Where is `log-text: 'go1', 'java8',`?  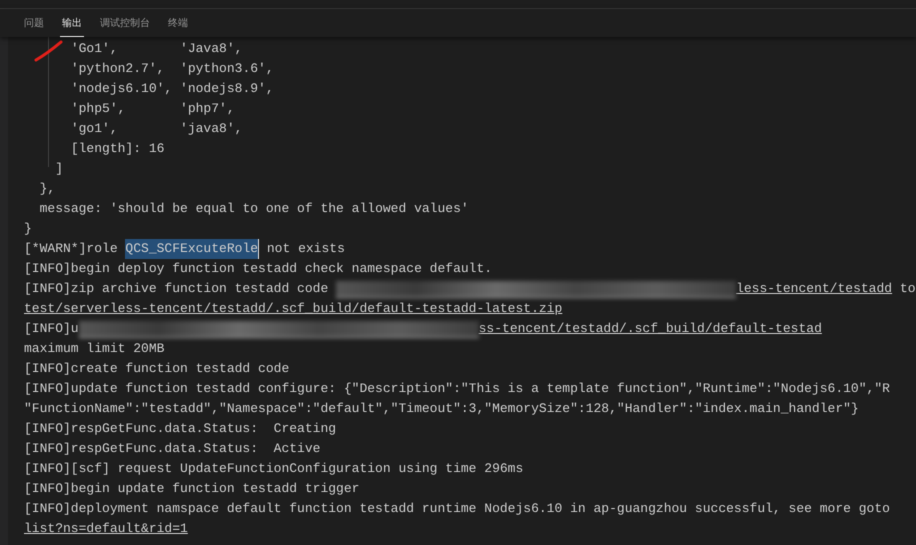
log-text: 'go1', 'java8', is located at coordinates (156, 129).